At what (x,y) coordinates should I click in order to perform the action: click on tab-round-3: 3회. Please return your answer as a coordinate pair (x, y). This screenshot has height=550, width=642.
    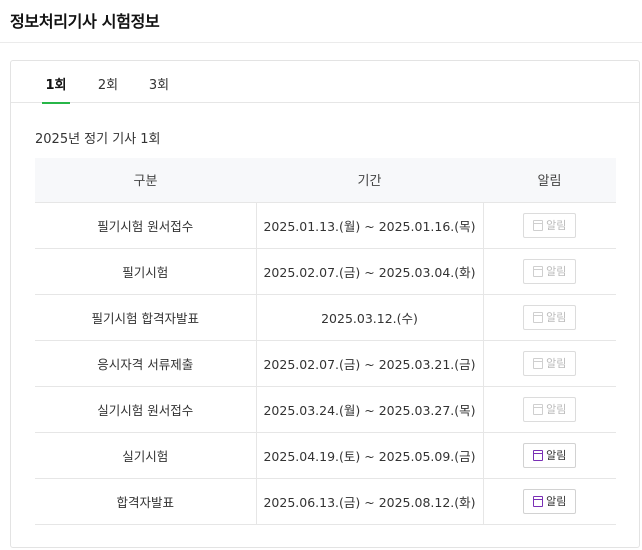
    Looking at the image, I should click on (159, 88).